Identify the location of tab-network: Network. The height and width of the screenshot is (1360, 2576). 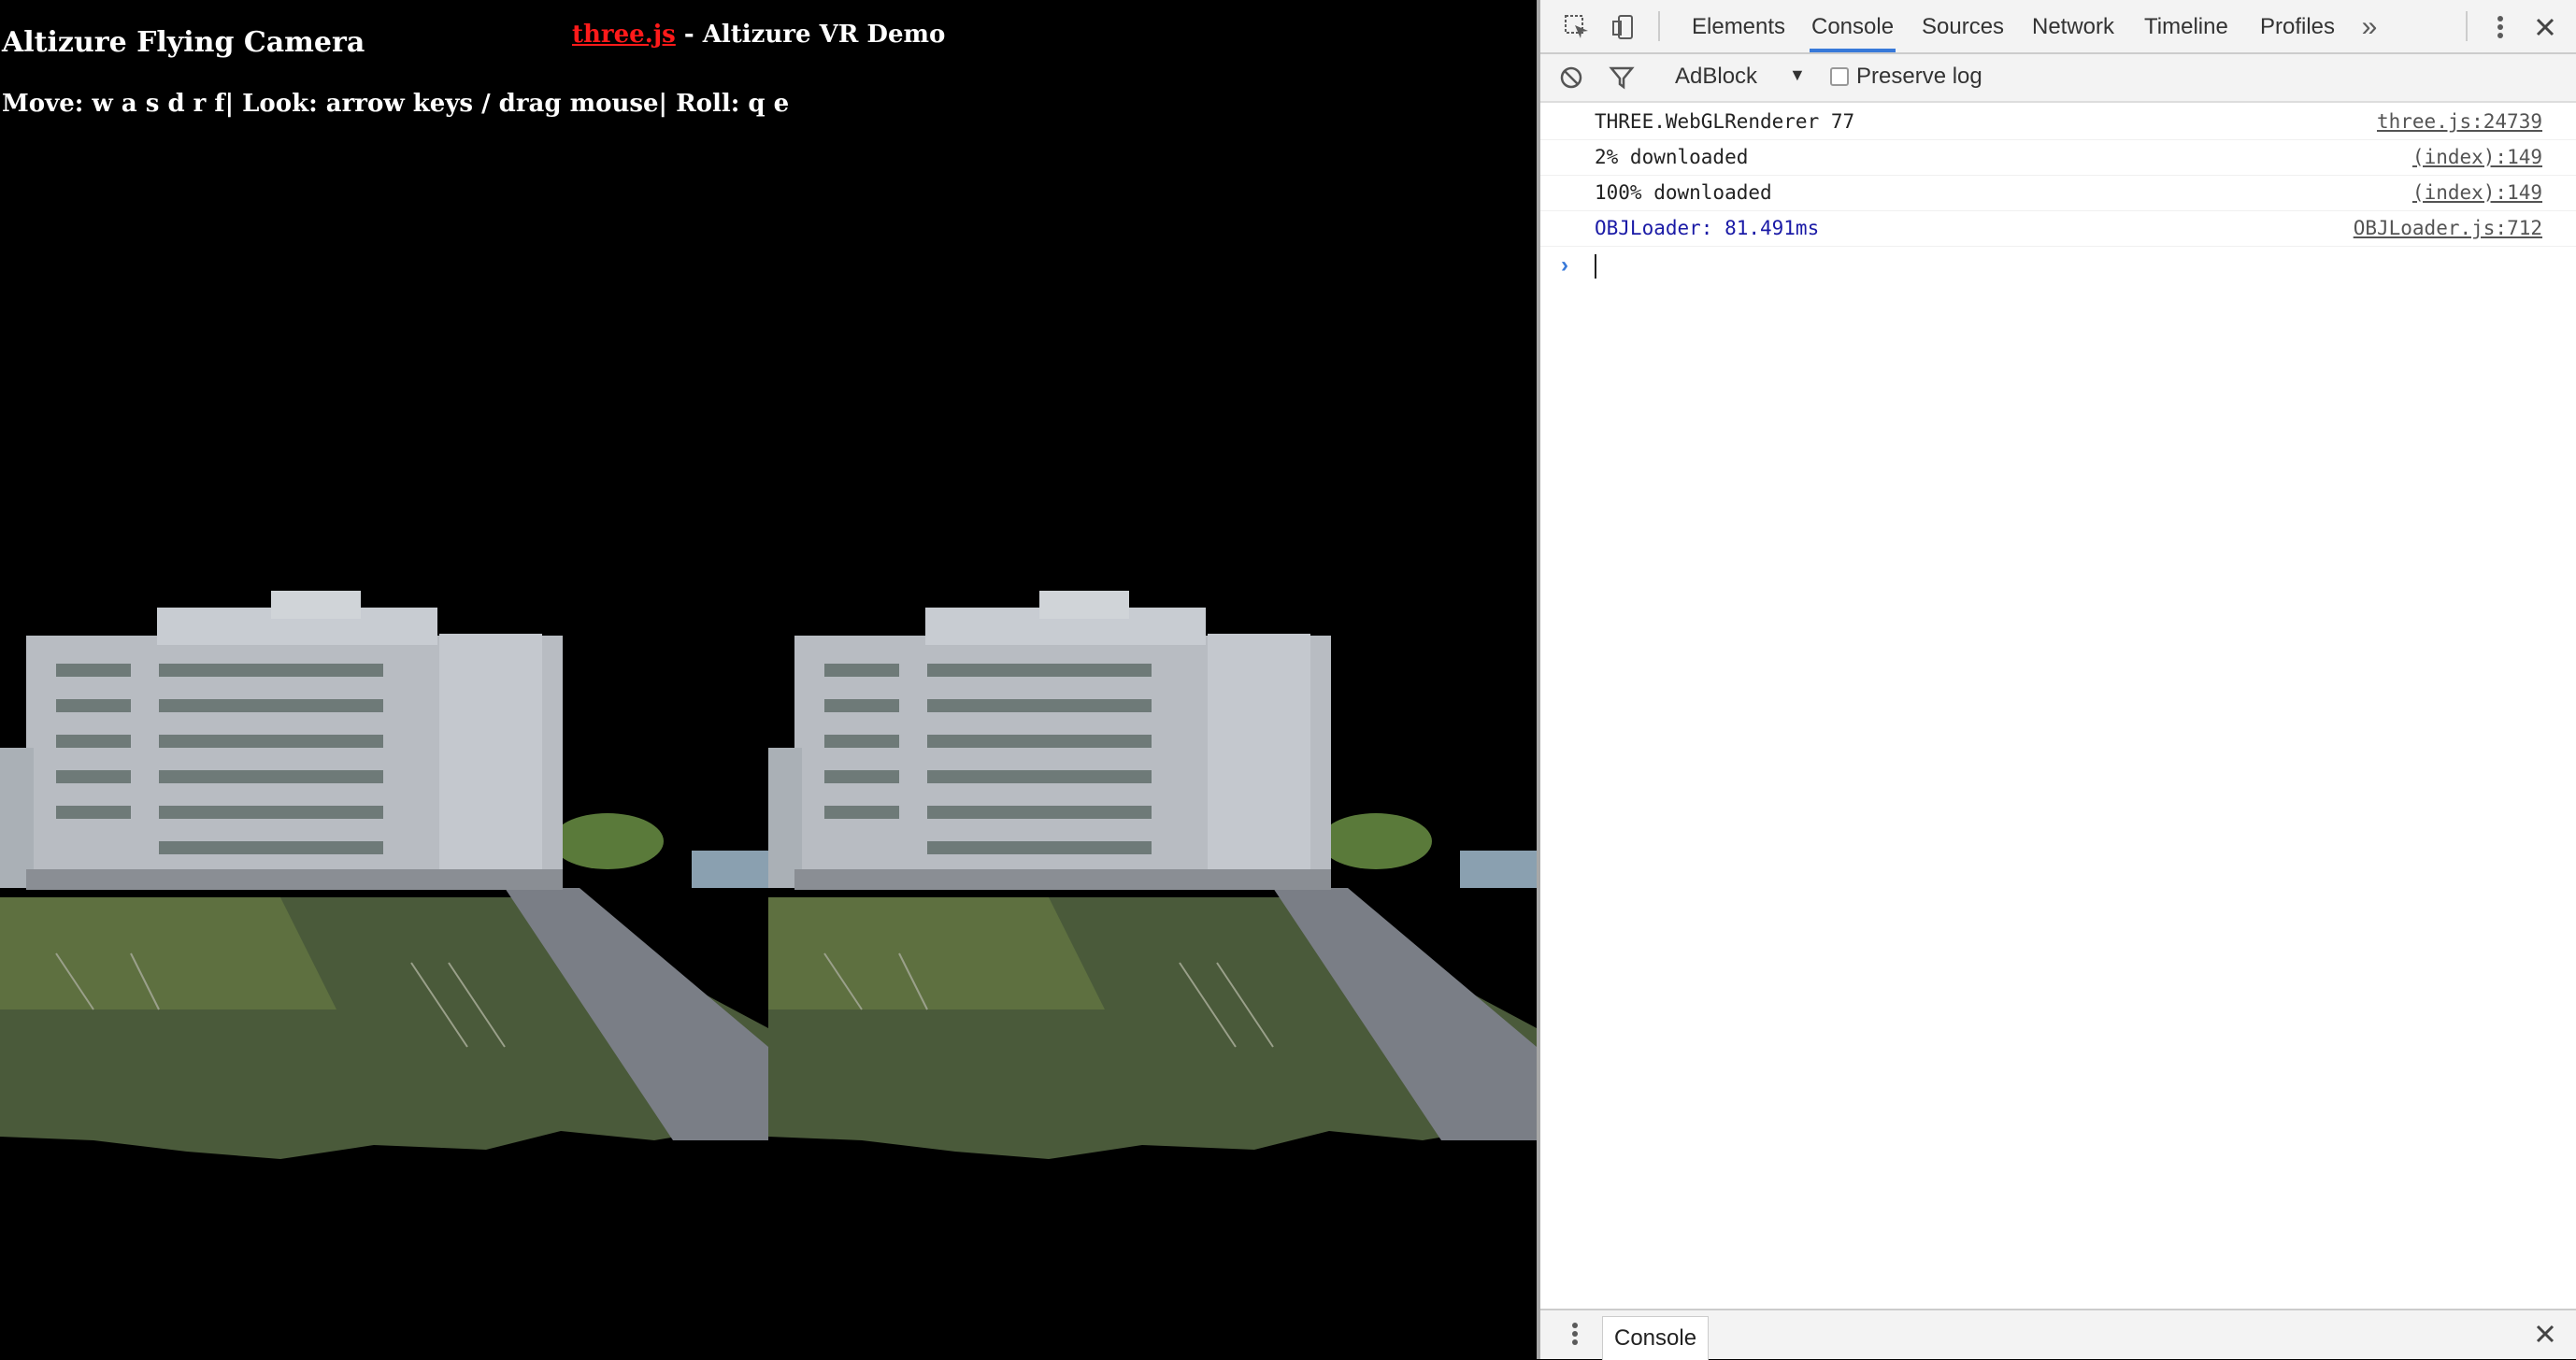
(2073, 26).